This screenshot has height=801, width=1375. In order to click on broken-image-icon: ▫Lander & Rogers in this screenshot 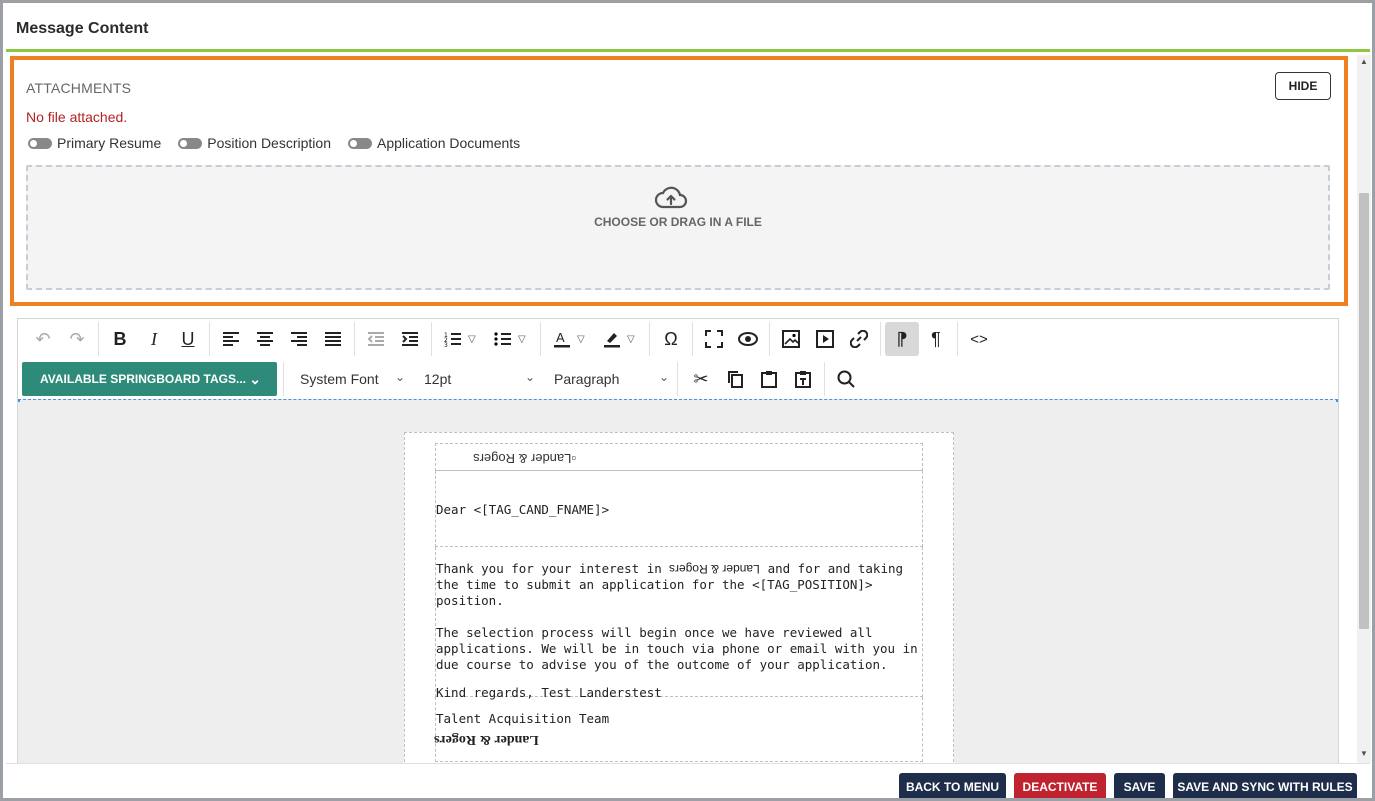, I will do `click(524, 458)`.